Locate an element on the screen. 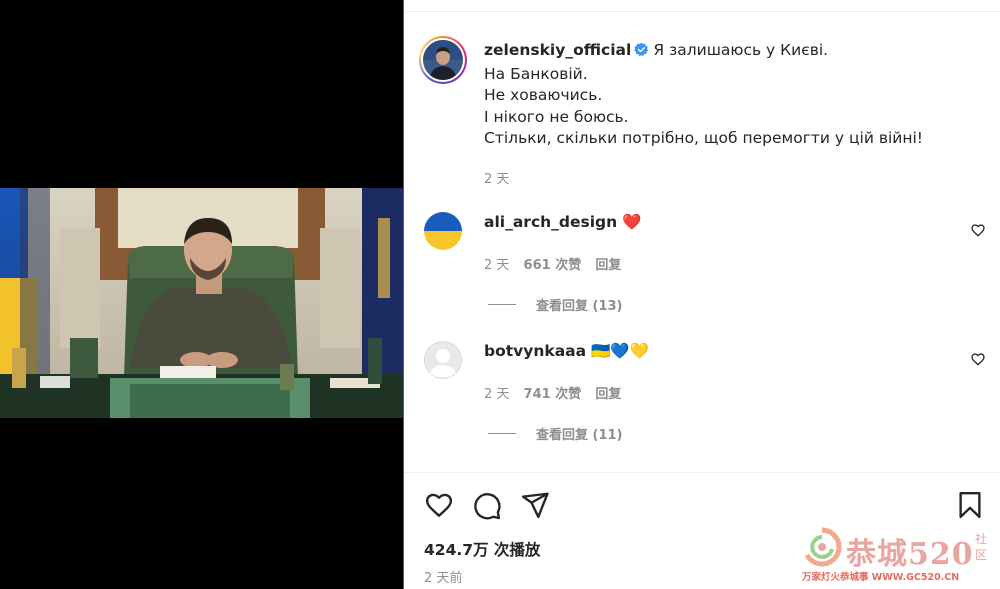 The height and width of the screenshot is (589, 1000). comment-likes: 741 次赞 is located at coordinates (553, 394).